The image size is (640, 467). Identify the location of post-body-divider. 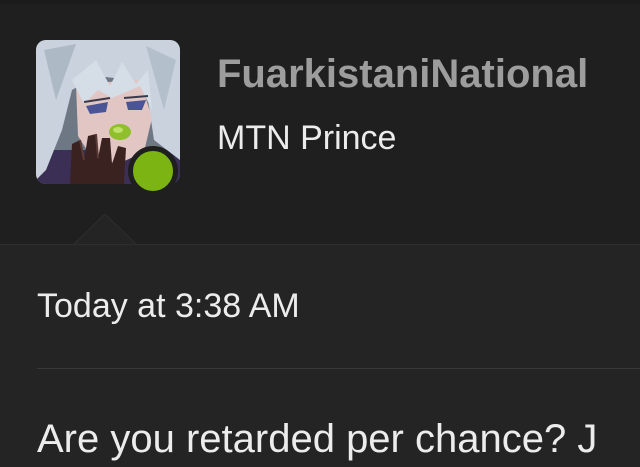
(338, 368).